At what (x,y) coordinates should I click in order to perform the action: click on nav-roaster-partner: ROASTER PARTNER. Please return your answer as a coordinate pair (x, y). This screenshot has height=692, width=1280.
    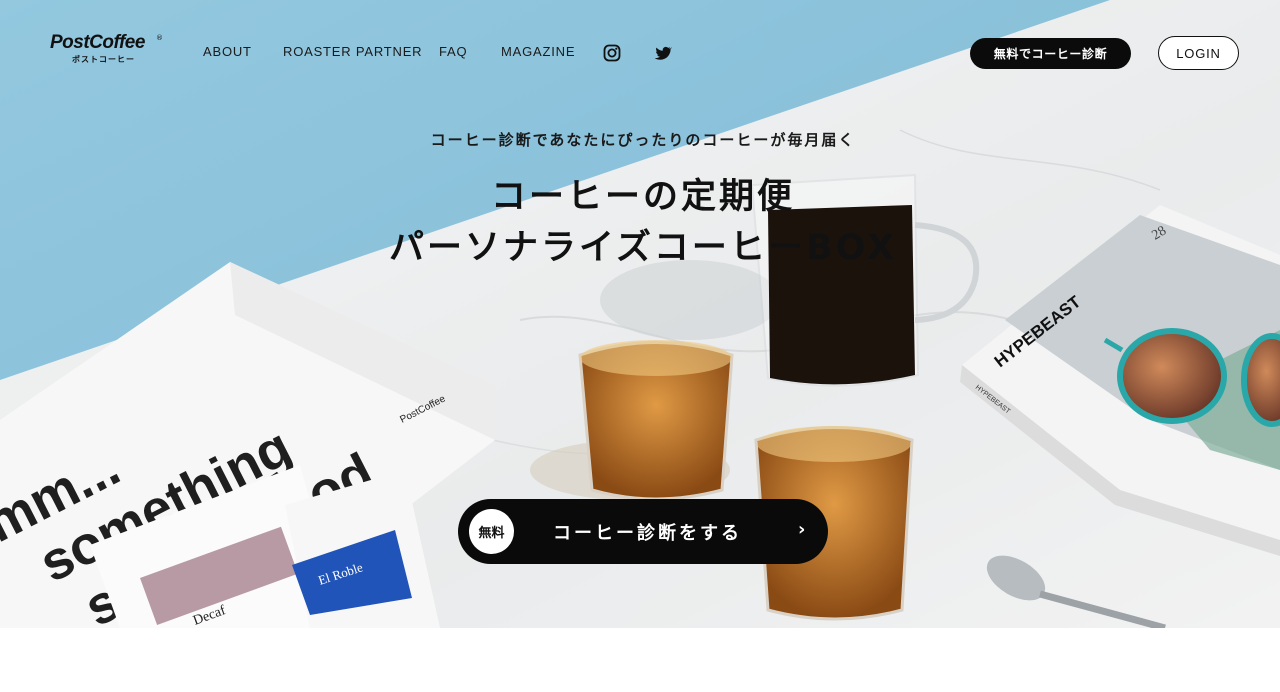
    Looking at the image, I should click on (352, 53).